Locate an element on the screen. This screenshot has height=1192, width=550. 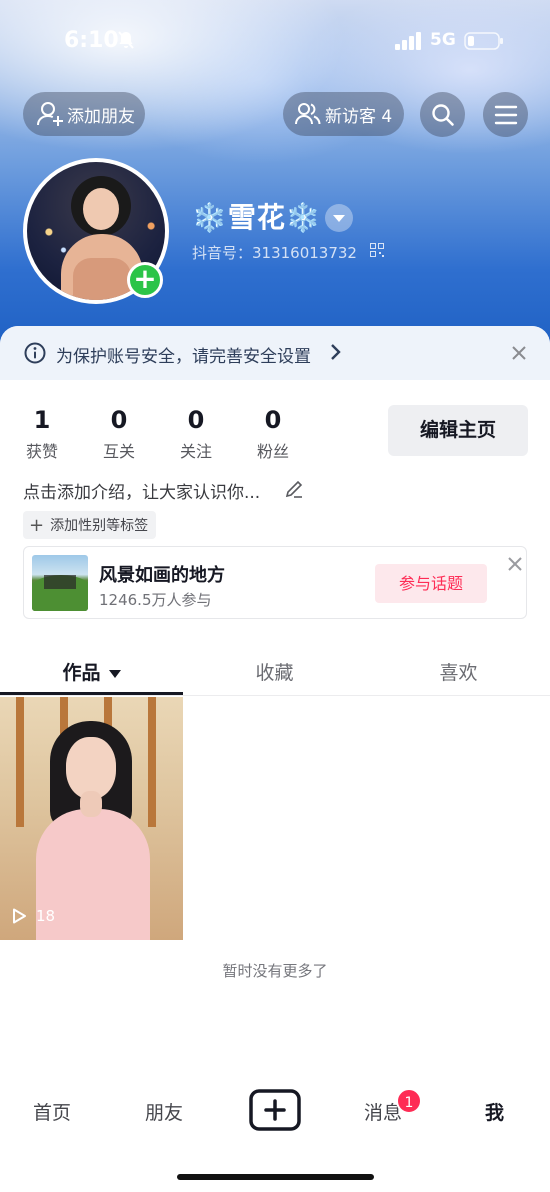
topic-title: 风景如画的地方 is located at coordinates (162, 575).